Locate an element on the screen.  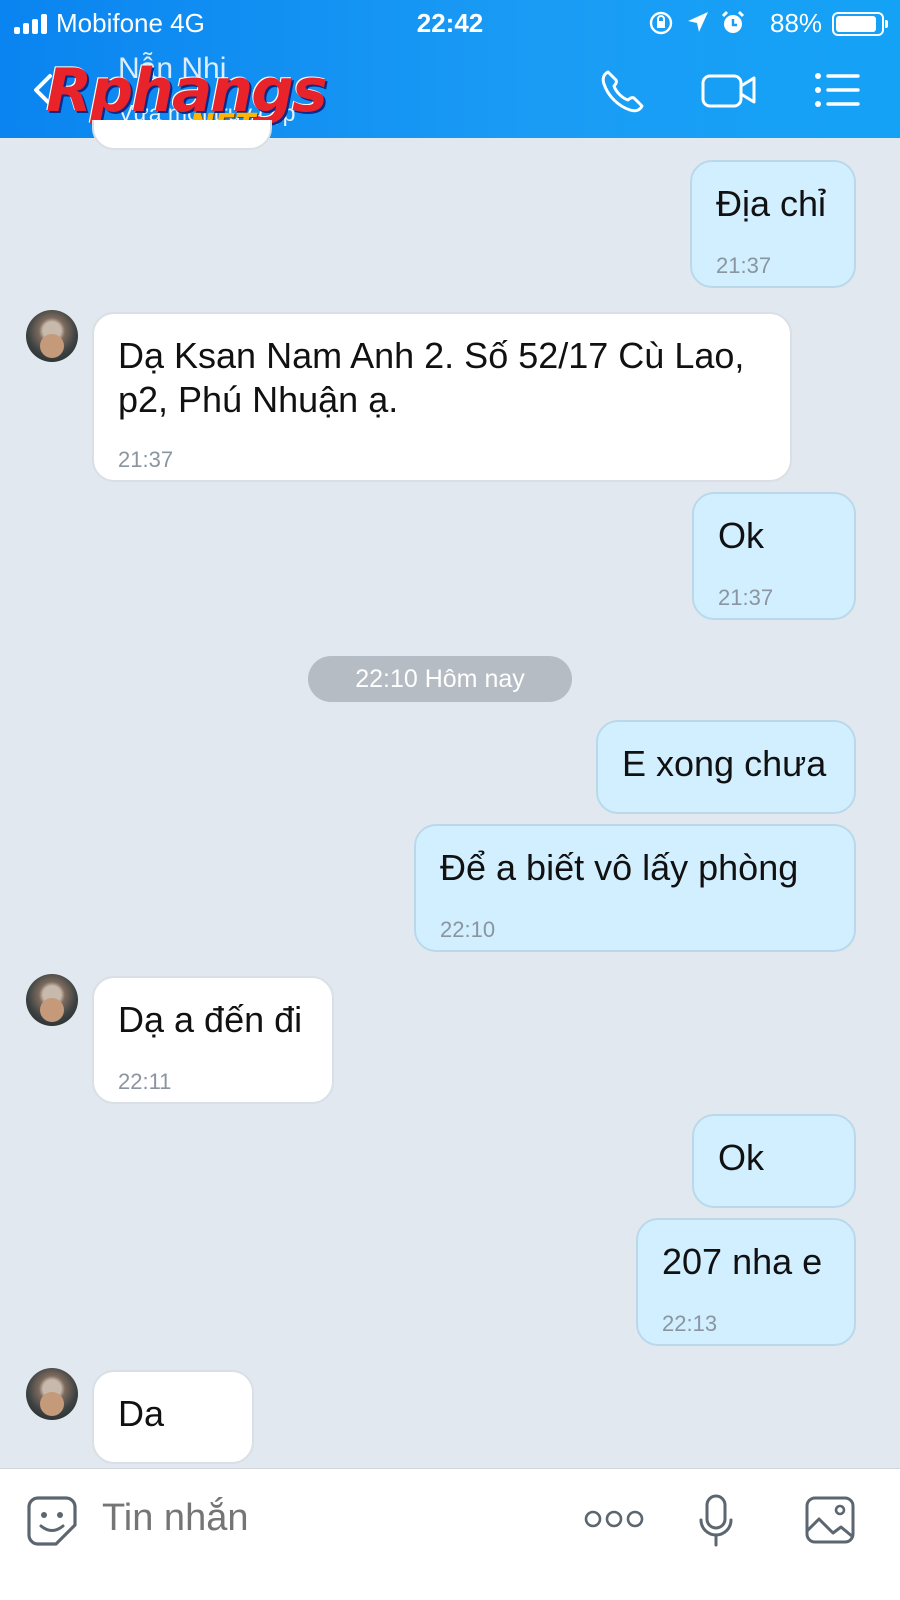
microphone-icon is located at coordinates (716, 1521).